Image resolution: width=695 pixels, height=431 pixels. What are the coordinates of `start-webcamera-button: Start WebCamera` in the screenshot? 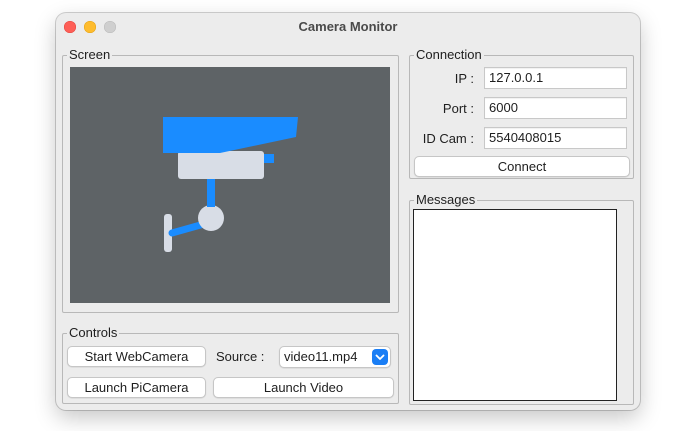 It's located at (136, 356).